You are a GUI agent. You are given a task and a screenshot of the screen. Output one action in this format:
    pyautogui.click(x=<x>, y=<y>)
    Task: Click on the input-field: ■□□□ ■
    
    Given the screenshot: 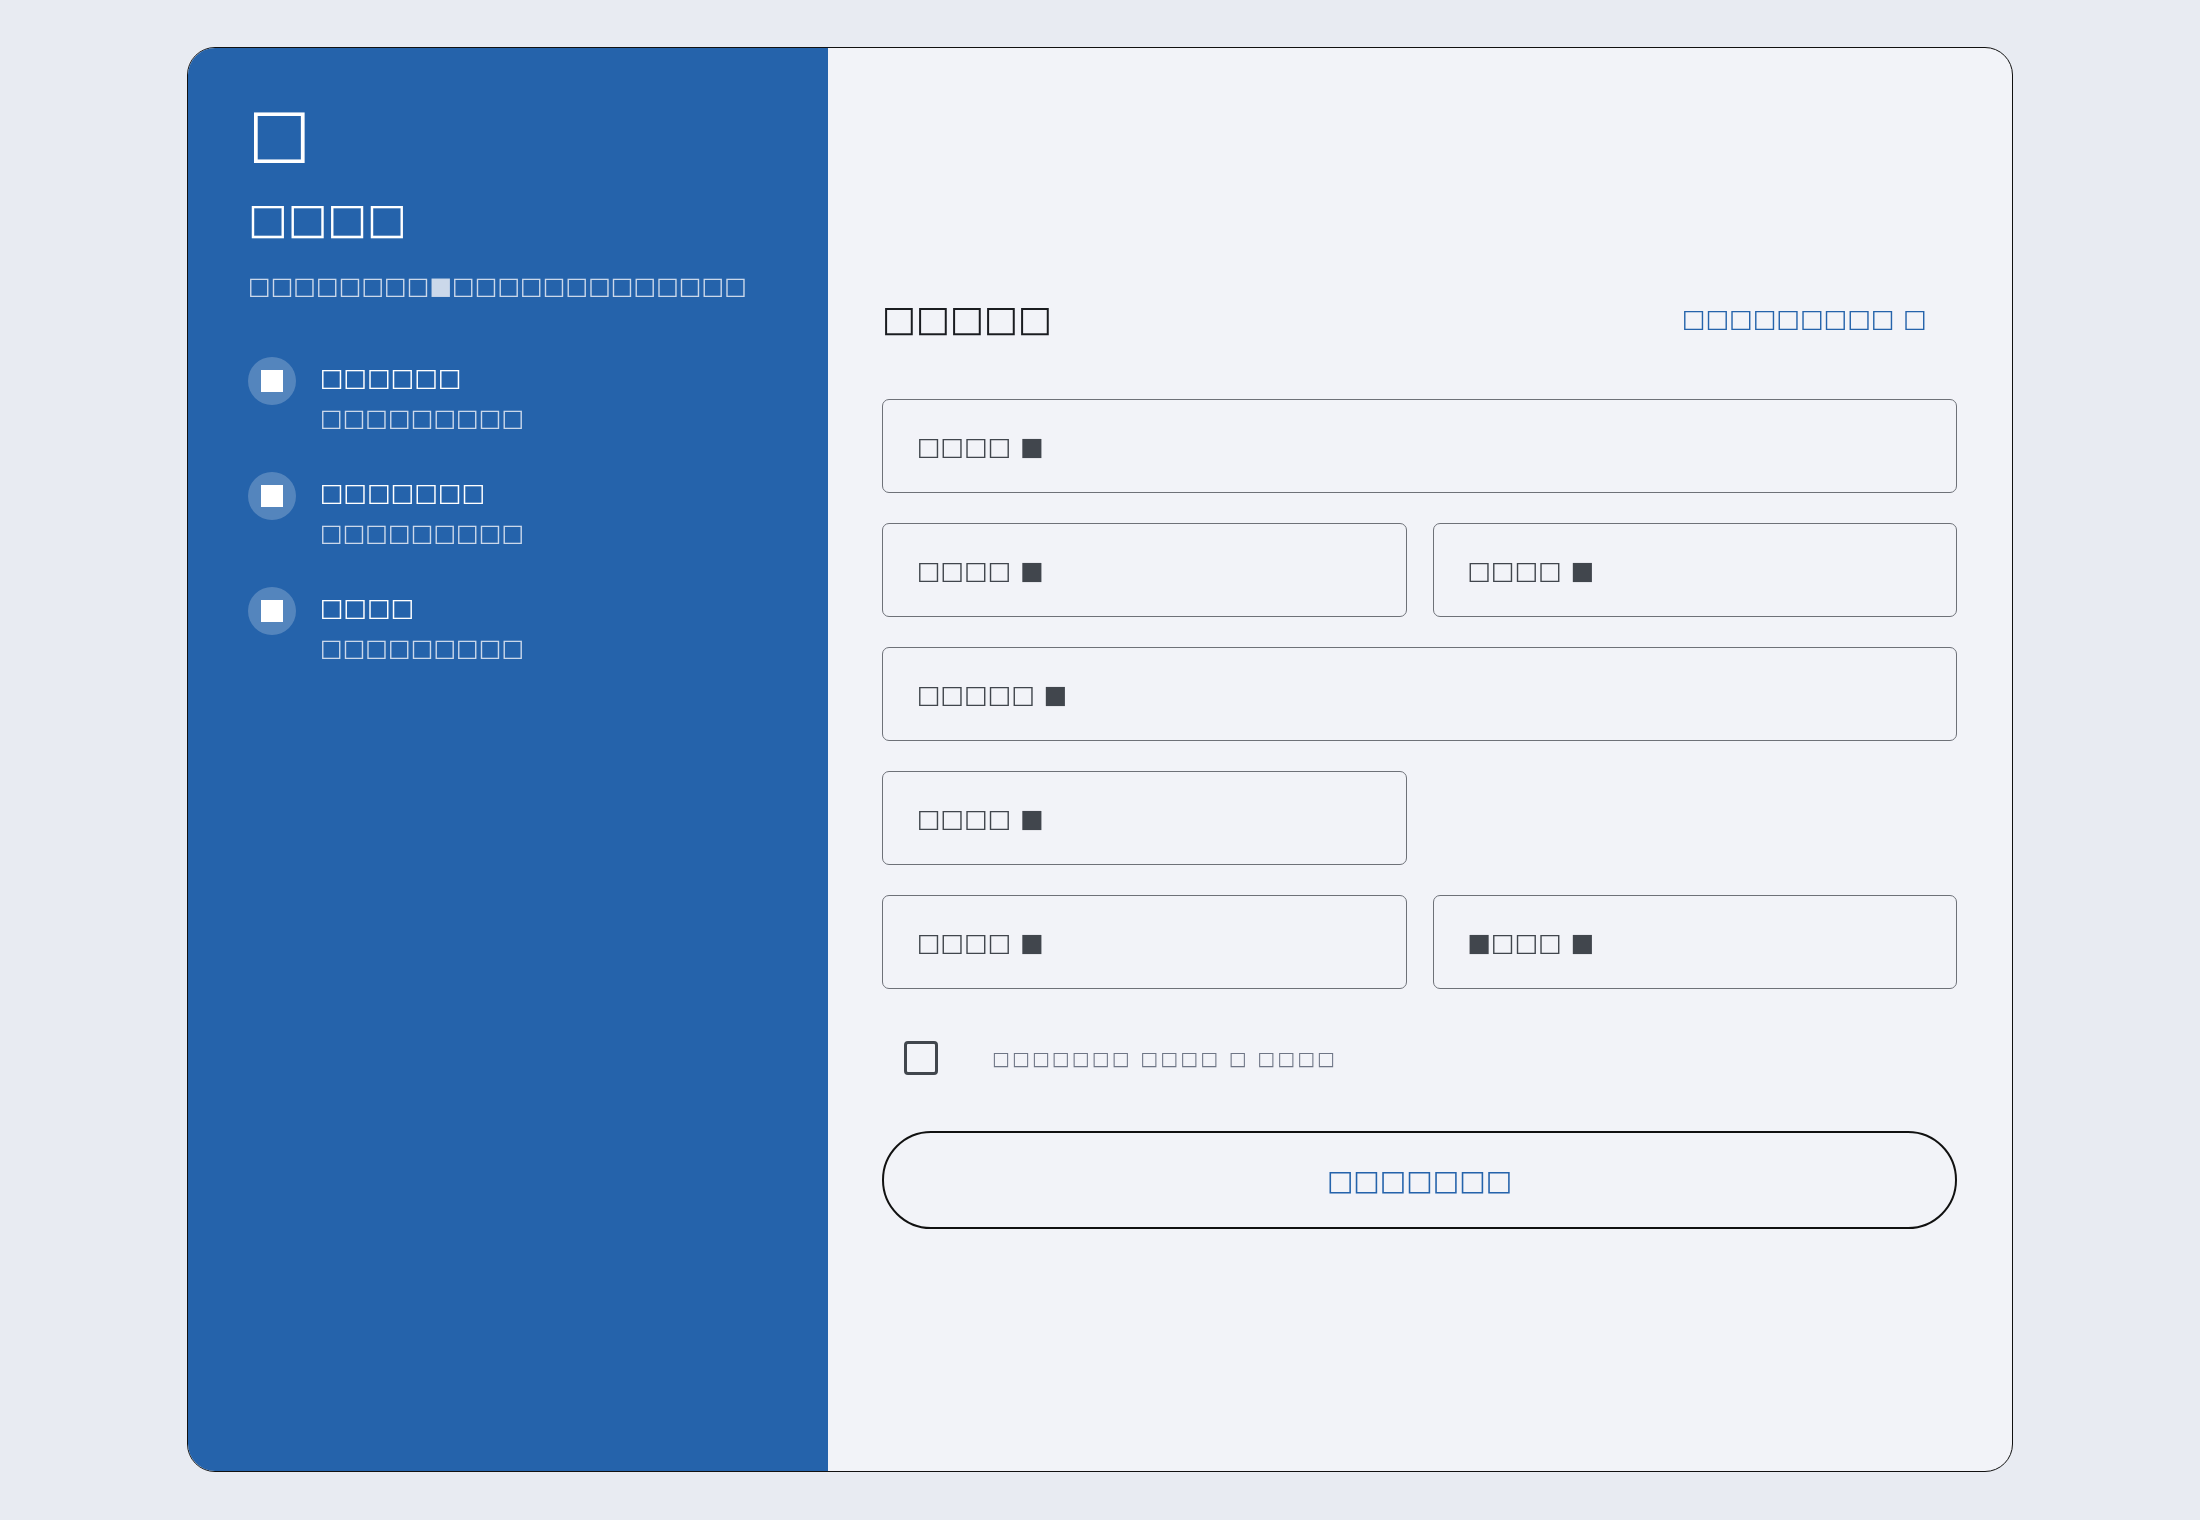 What is the action you would take?
    pyautogui.click(x=1694, y=942)
    